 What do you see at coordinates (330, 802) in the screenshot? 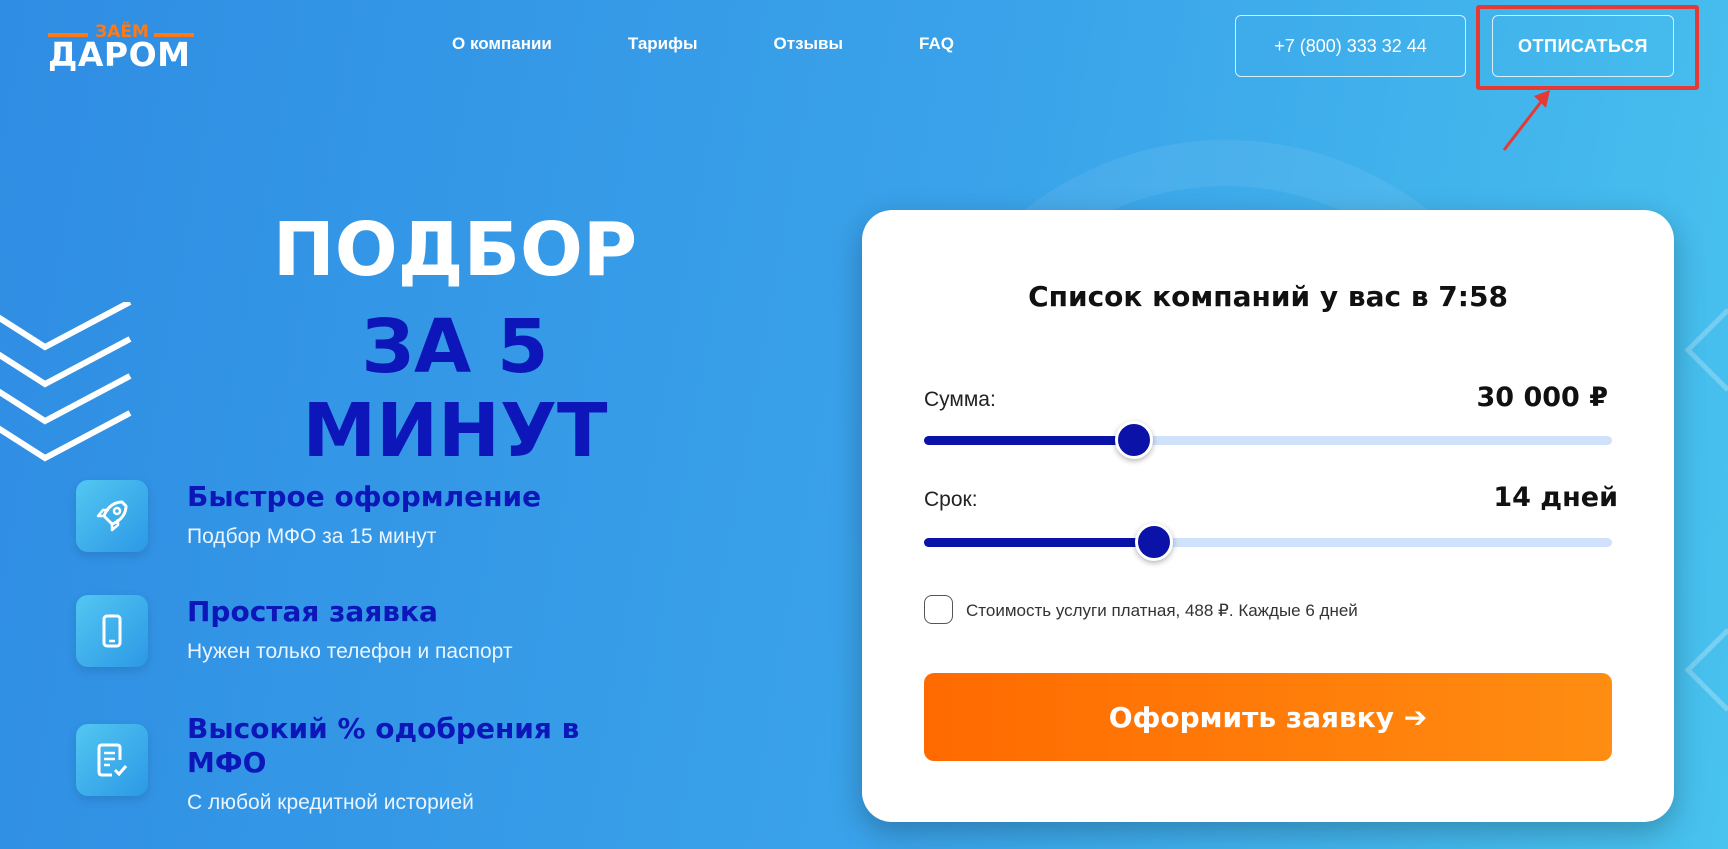
I see `feature-desc: С любой кредитной историей` at bounding box center [330, 802].